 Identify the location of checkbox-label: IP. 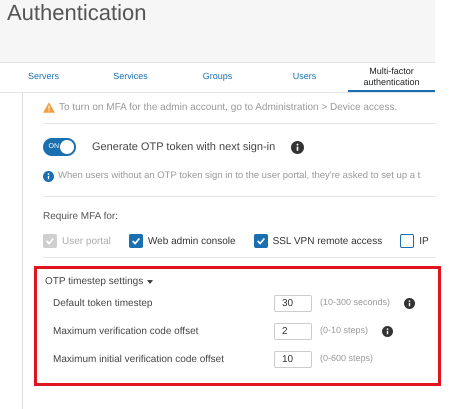
(424, 241).